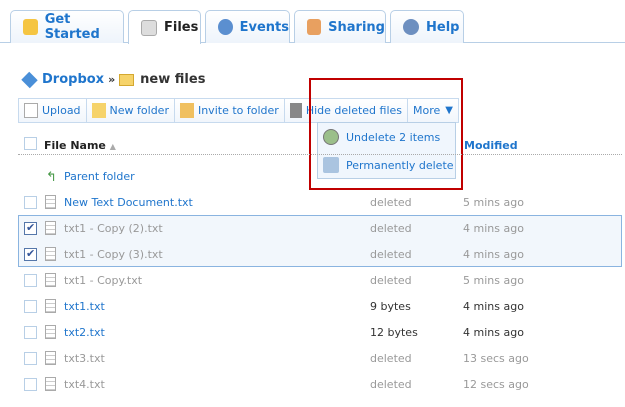 The width and height of the screenshot is (625, 407). Describe the element at coordinates (320, 255) in the screenshot. I see `file-row: txt1 - Copy (3).txt deleted 4 mins ago` at that location.